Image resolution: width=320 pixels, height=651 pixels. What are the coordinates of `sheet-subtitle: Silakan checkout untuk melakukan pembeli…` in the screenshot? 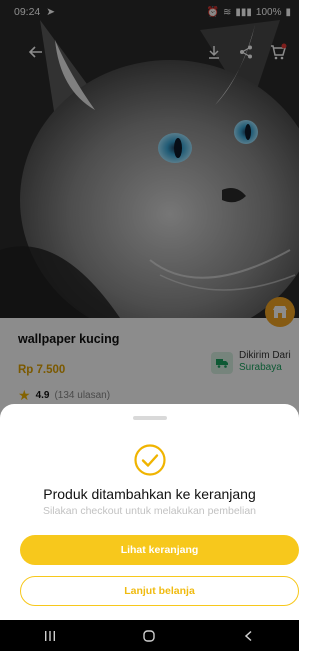 It's located at (149, 511).